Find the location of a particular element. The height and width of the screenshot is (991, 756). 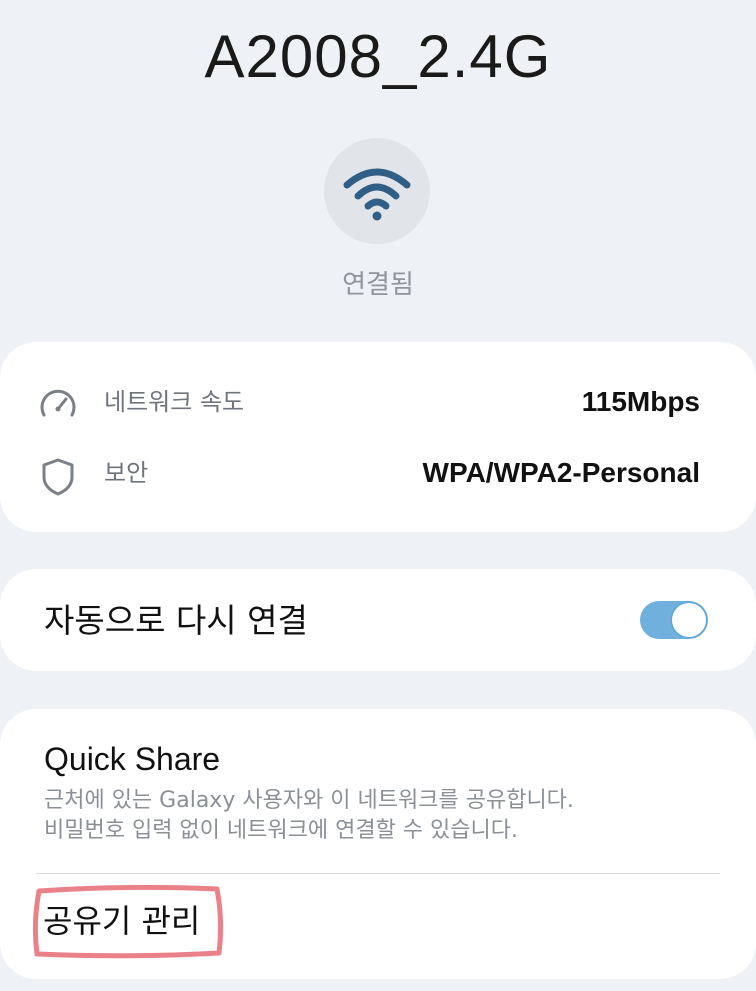

network-speed-label: 네트워크 속도 is located at coordinates (174, 402).